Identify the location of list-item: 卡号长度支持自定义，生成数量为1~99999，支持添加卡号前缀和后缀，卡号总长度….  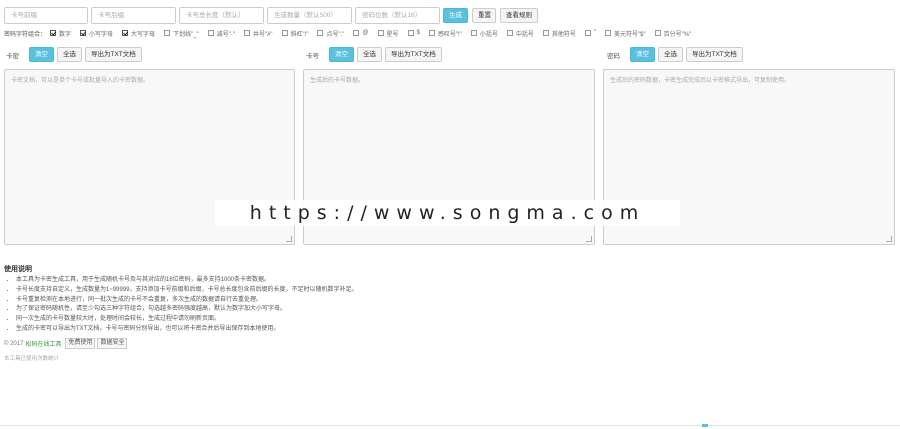
(187, 291).